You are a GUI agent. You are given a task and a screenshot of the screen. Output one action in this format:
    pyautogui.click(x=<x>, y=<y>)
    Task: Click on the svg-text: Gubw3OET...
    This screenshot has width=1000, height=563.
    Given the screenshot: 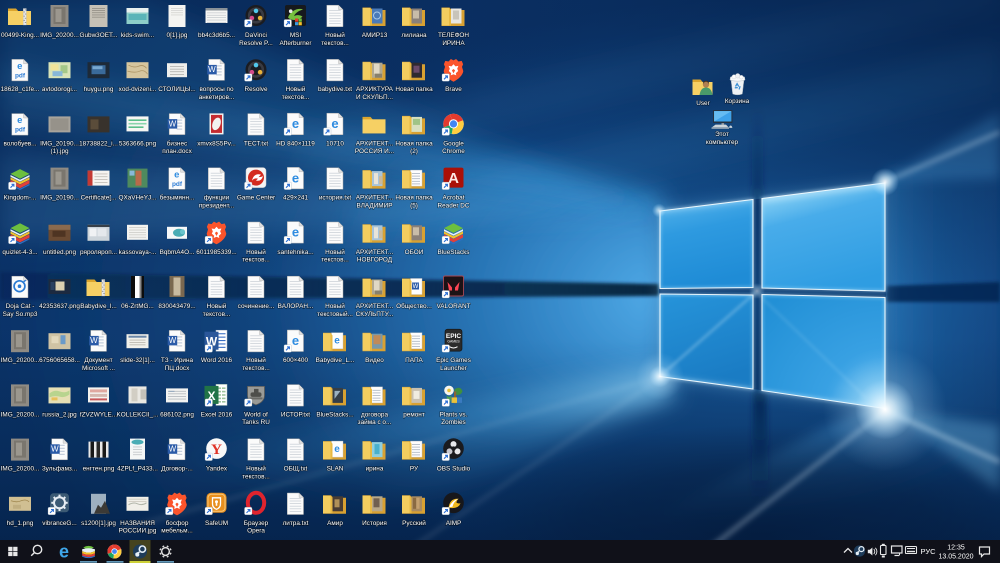 What is the action you would take?
    pyautogui.click(x=98, y=35)
    